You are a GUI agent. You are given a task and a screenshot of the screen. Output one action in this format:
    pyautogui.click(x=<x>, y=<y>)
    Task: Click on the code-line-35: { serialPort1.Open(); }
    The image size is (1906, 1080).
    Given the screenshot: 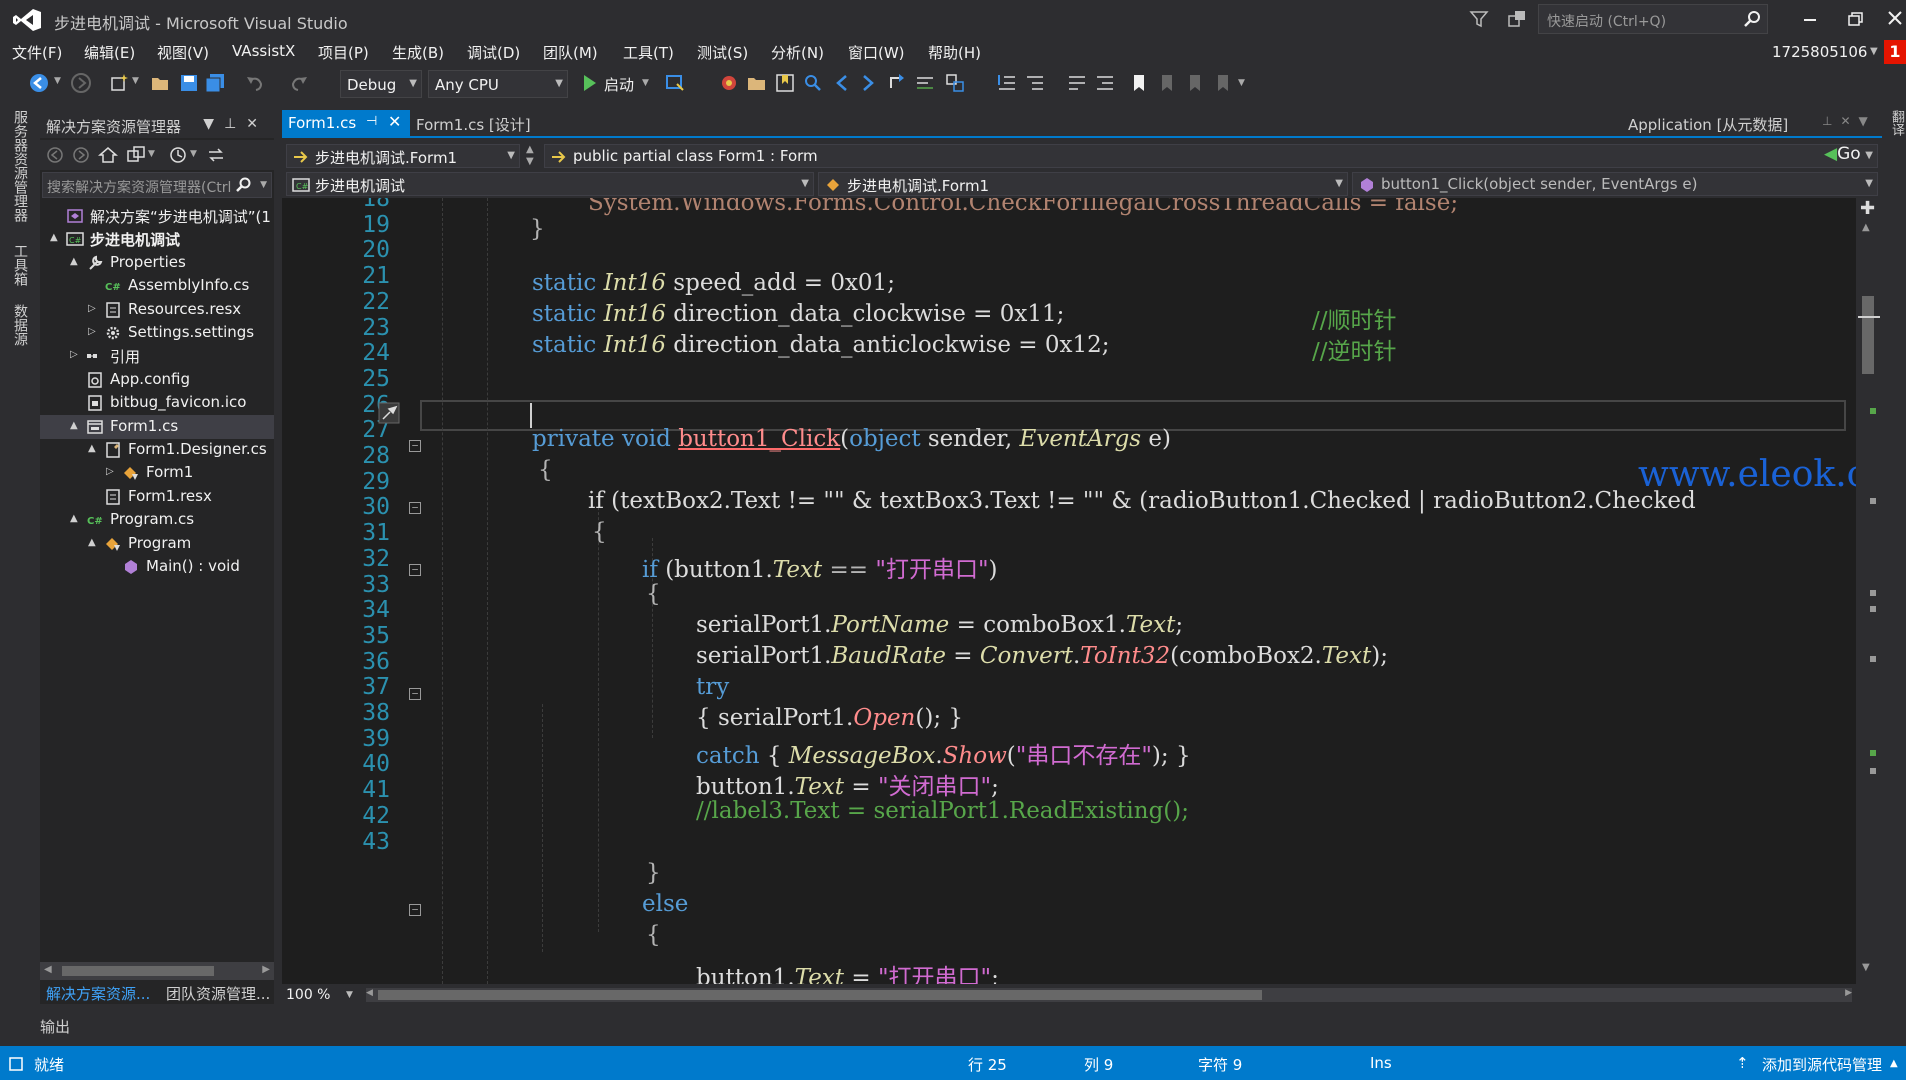 What is the action you would take?
    pyautogui.click(x=829, y=720)
    